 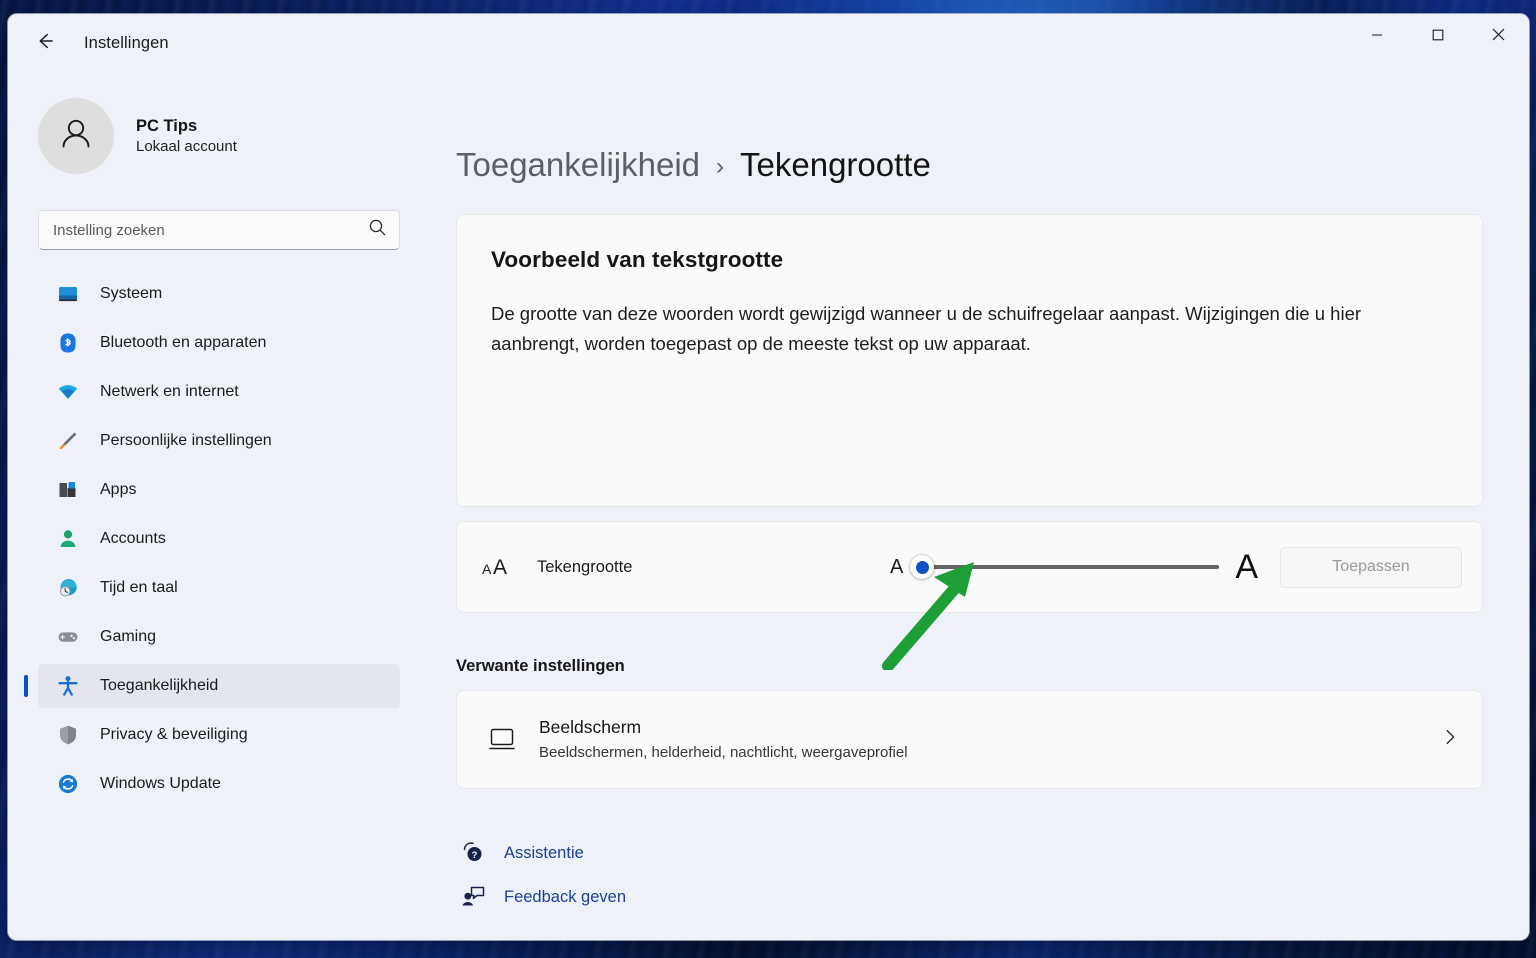 What do you see at coordinates (969, 875) in the screenshot?
I see `bottom-links: ? Assistentie Feedback geven` at bounding box center [969, 875].